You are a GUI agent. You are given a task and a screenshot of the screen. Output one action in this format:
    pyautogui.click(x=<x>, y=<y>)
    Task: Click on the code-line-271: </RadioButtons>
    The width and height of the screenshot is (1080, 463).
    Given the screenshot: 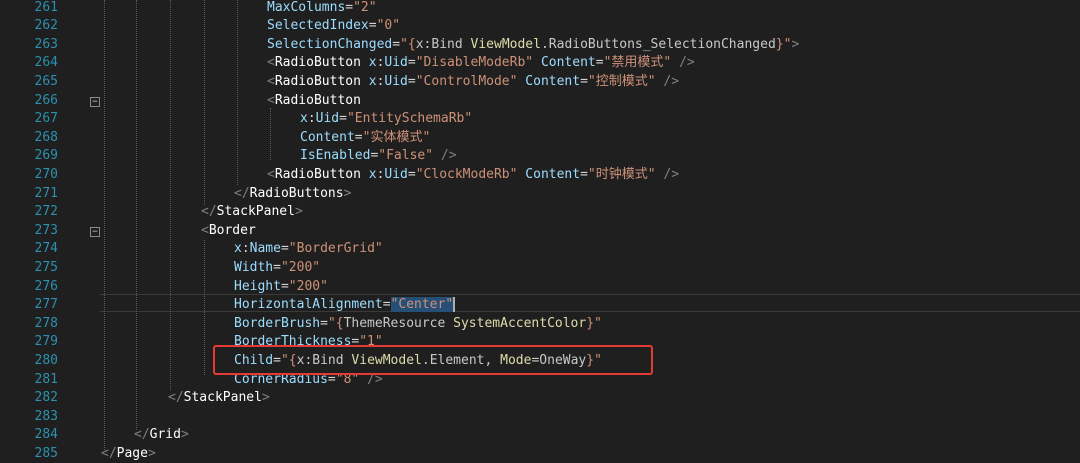 What is the action you would take?
    pyautogui.click(x=292, y=194)
    